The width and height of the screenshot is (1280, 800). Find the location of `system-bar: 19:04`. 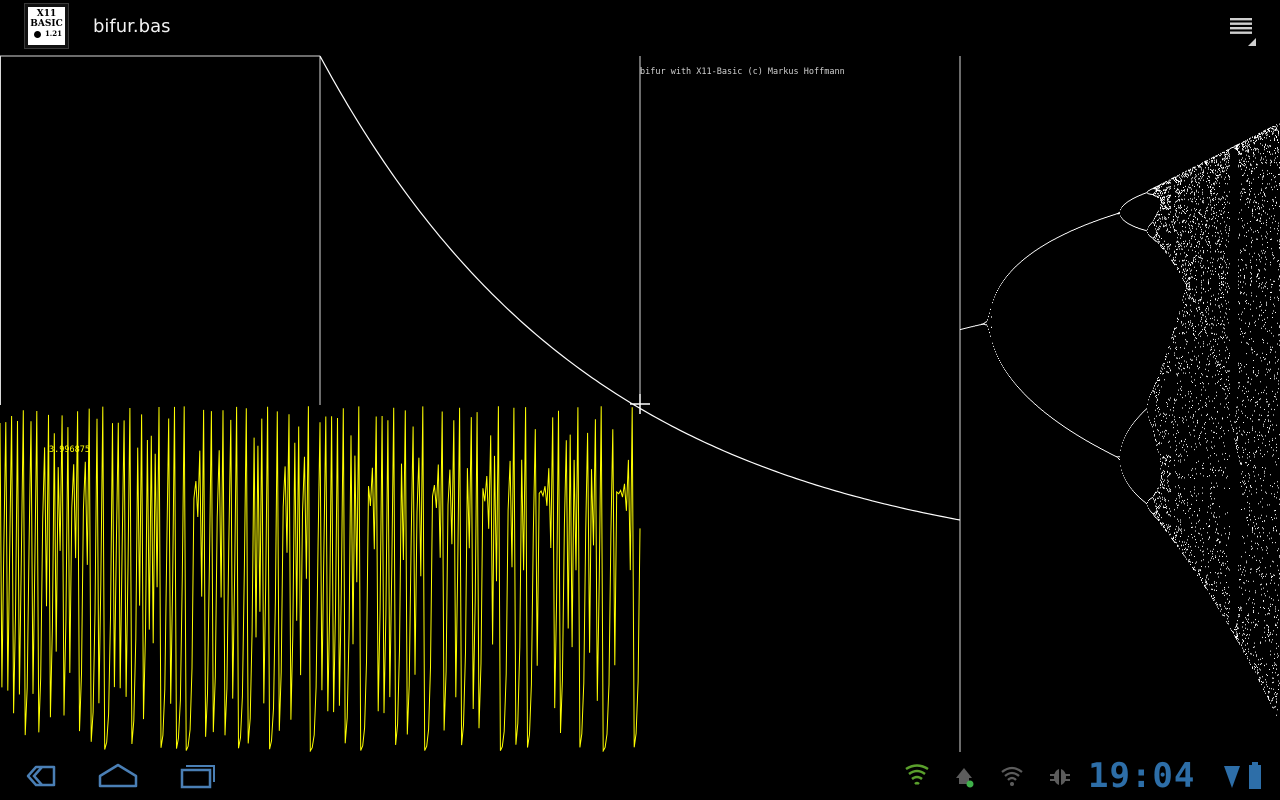

system-bar: 19:04 is located at coordinates (640, 776).